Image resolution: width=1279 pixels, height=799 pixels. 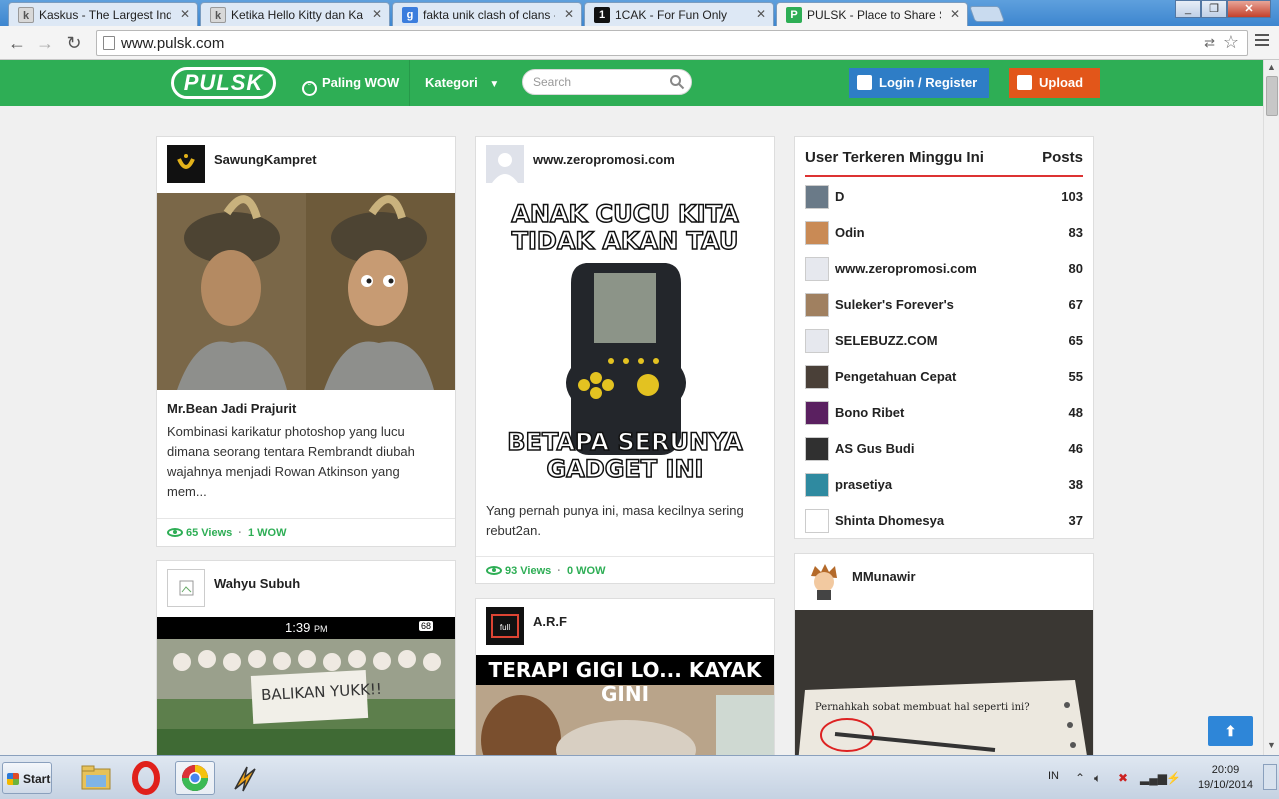 What do you see at coordinates (306, 686) in the screenshot?
I see `post-image: 1:39 PM 68 BALIKAN YUKK!!` at bounding box center [306, 686].